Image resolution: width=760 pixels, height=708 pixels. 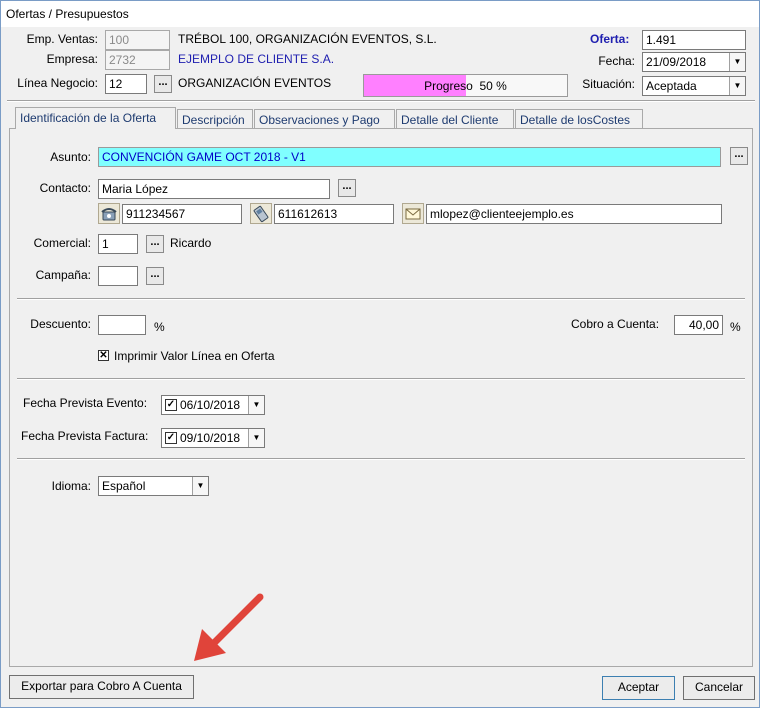 What do you see at coordinates (455, 118) in the screenshot?
I see `tab-detalle-cliente: Detalle del Cliente` at bounding box center [455, 118].